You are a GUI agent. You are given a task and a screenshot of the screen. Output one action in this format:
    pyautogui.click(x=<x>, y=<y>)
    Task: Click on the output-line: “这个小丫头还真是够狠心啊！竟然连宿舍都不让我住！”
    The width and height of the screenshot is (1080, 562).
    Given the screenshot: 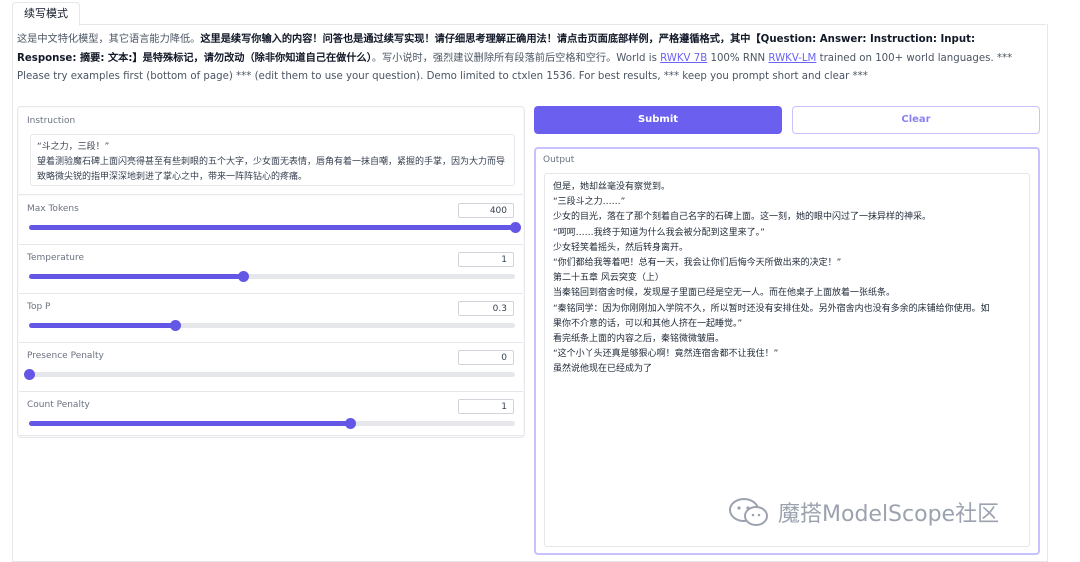 What is the action you would take?
    pyautogui.click(x=666, y=354)
    